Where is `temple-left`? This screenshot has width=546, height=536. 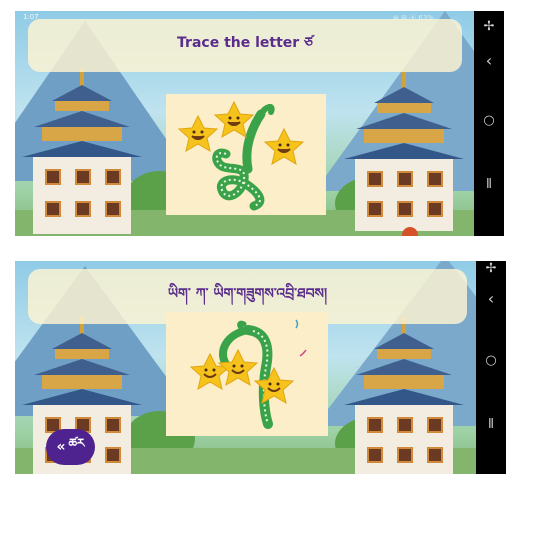
temple-left is located at coordinates (82, 151).